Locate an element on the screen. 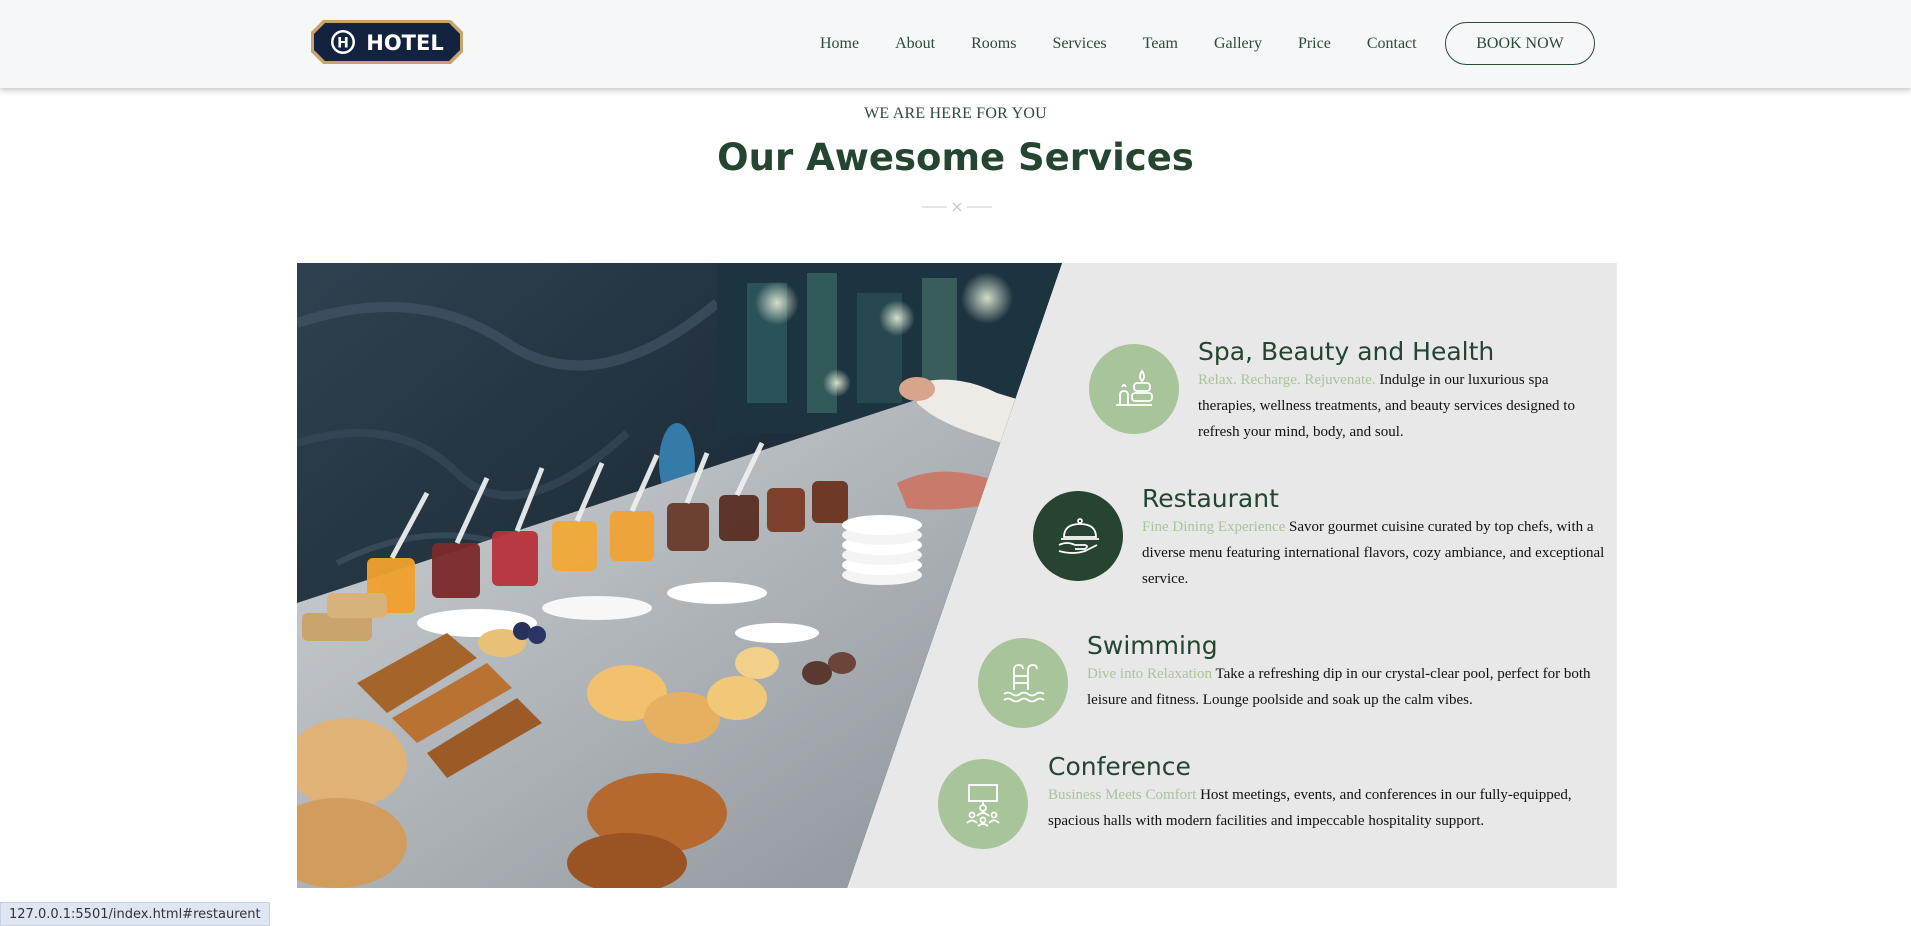 This screenshot has width=1911, height=926. service-title: Swimming is located at coordinates (1152, 645).